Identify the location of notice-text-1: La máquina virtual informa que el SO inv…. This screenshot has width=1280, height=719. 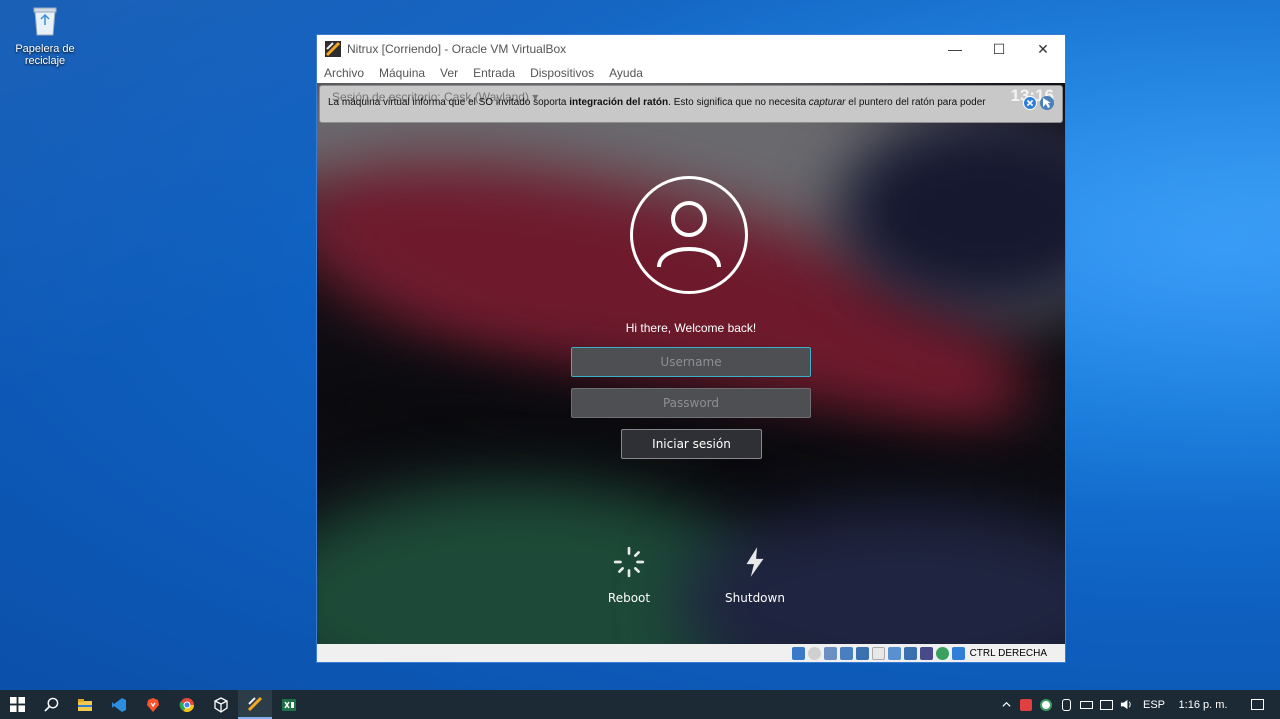
(449, 102).